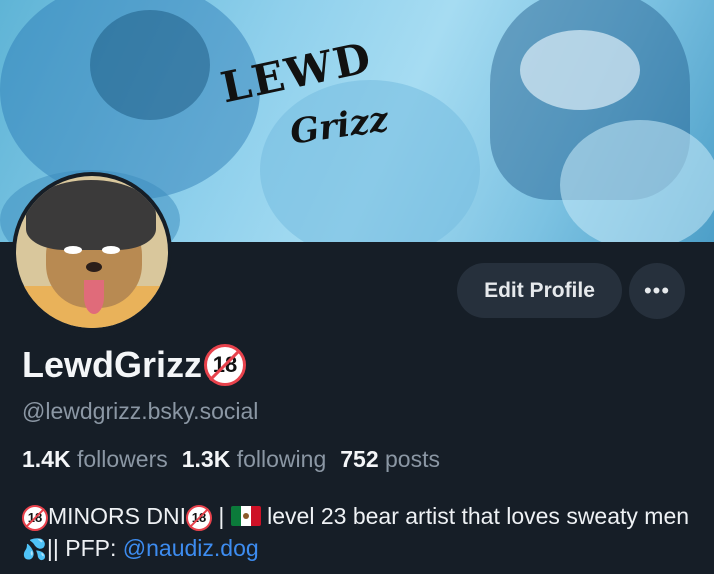  Describe the element at coordinates (112, 364) in the screenshot. I see `display-name-text: LewdGrizz` at that location.